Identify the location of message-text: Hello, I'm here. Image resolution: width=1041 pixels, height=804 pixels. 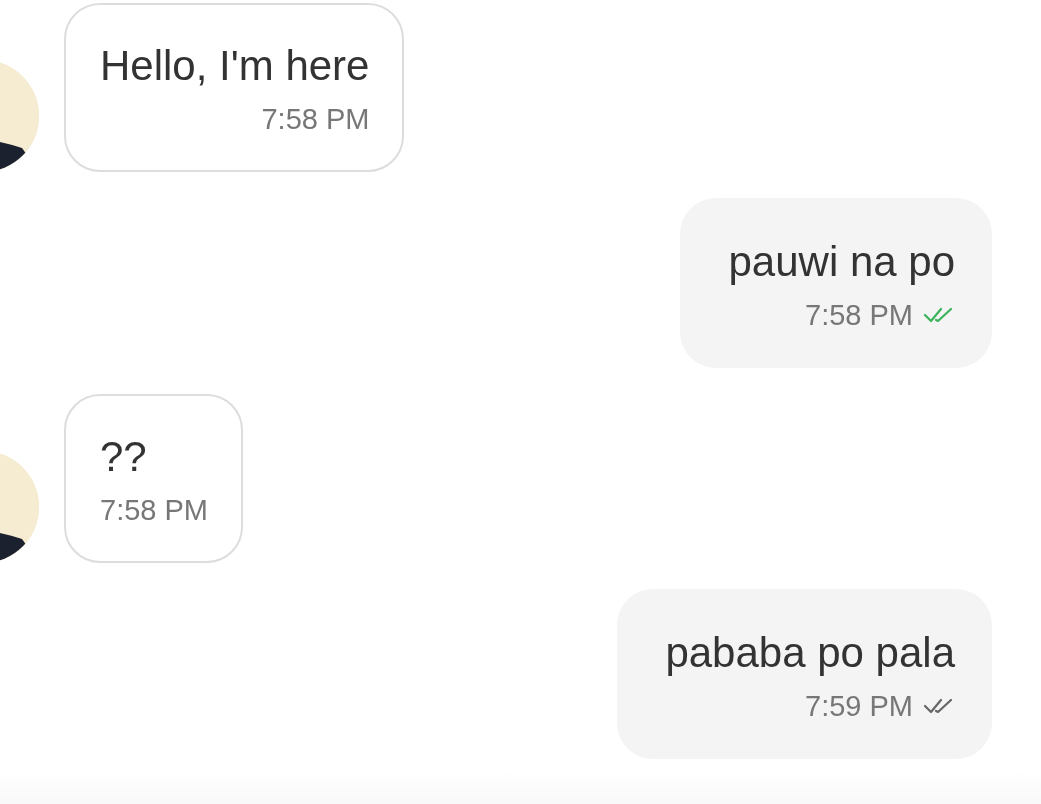
(235, 66).